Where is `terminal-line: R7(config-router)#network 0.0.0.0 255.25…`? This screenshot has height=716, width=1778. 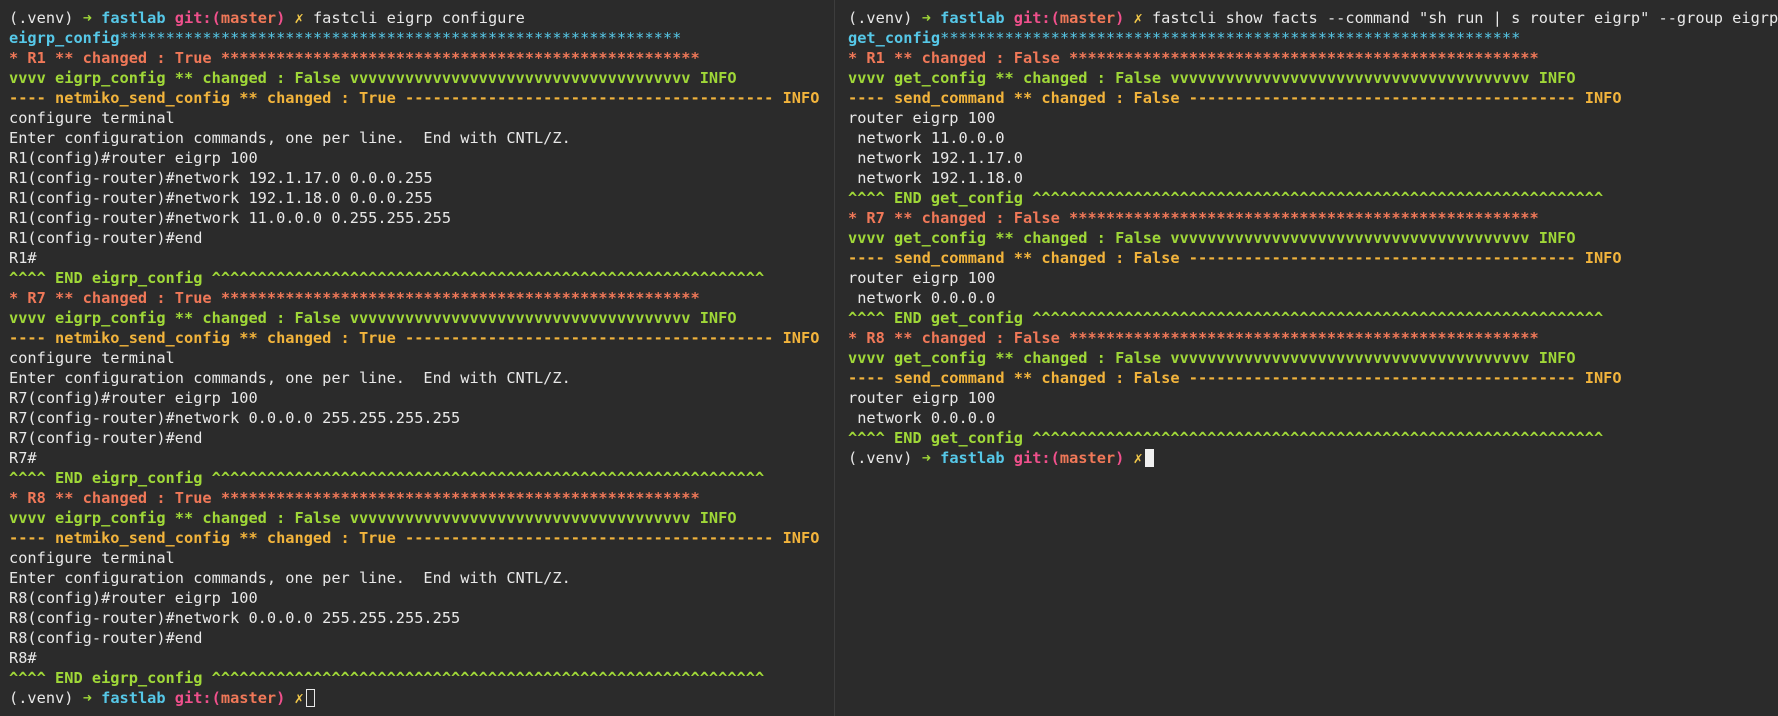
terminal-line: R7(config-router)#network 0.0.0.0 255.25… is located at coordinates (414, 418).